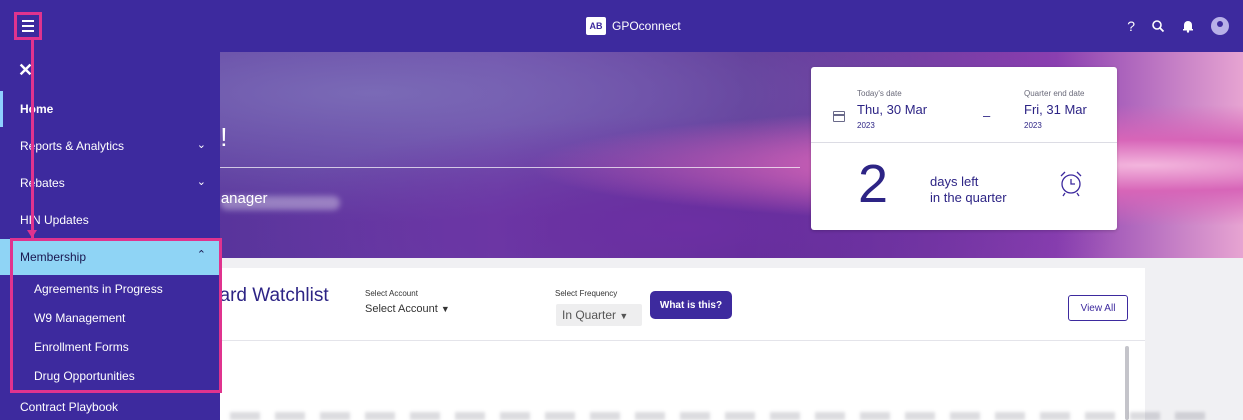 The image size is (1243, 420). I want to click on card-divider, so click(964, 142).